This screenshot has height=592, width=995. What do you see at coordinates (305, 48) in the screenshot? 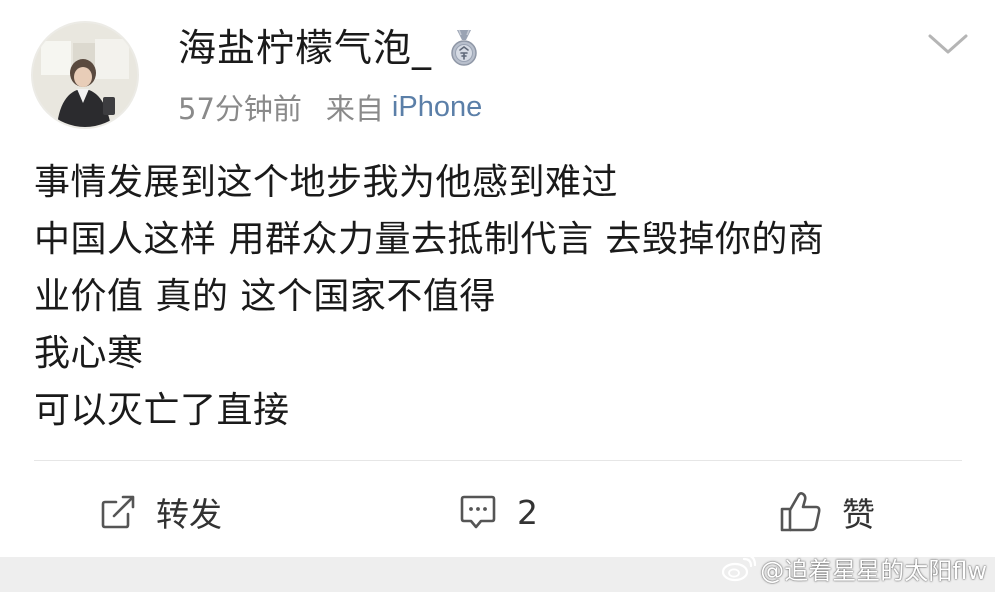
I see `username: 海盐柠檬气泡_` at bounding box center [305, 48].